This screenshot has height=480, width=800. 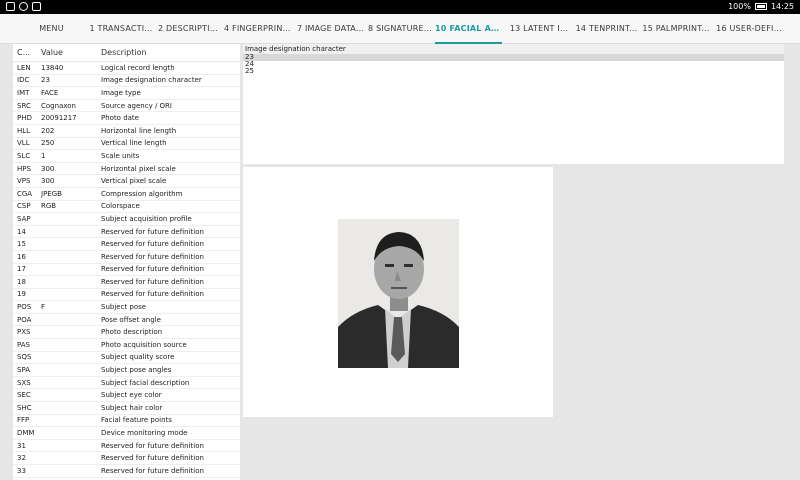 What do you see at coordinates (126, 421) in the screenshot?
I see `table-row: FFP Facial feature points` at bounding box center [126, 421].